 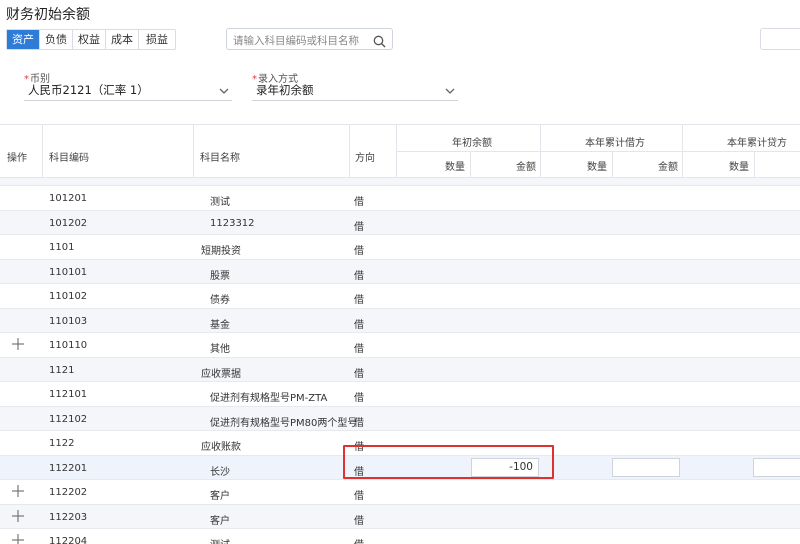 I want to click on table-row: 110103 基金 借, so click(x=400, y=320).